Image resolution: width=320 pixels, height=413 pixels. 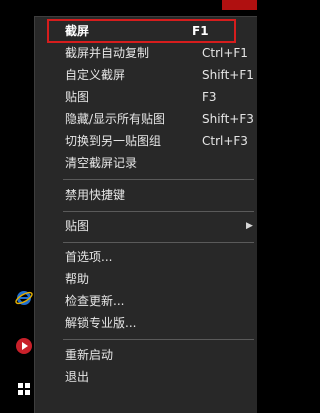 I want to click on menu-item-label: 截屏并自动复制, so click(x=107, y=53).